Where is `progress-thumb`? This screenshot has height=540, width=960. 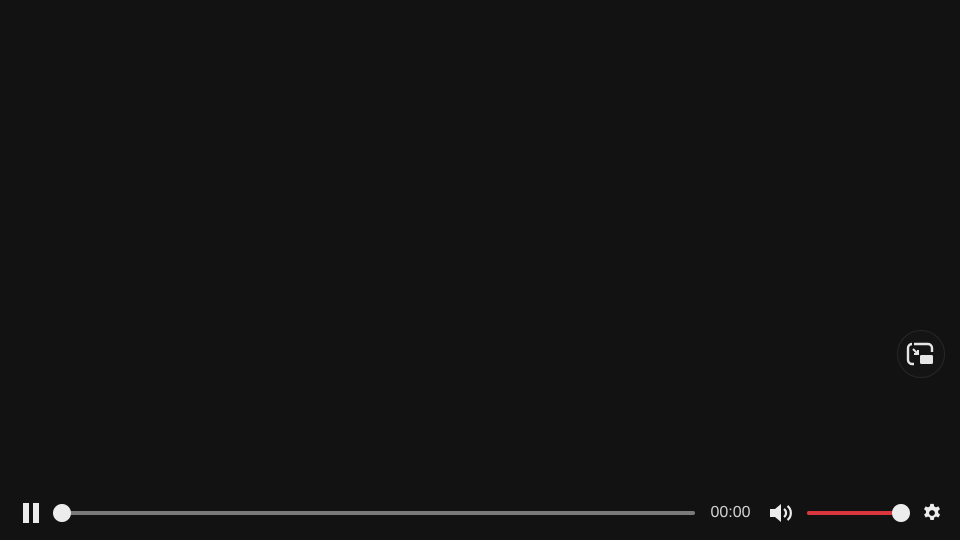 progress-thumb is located at coordinates (62, 513).